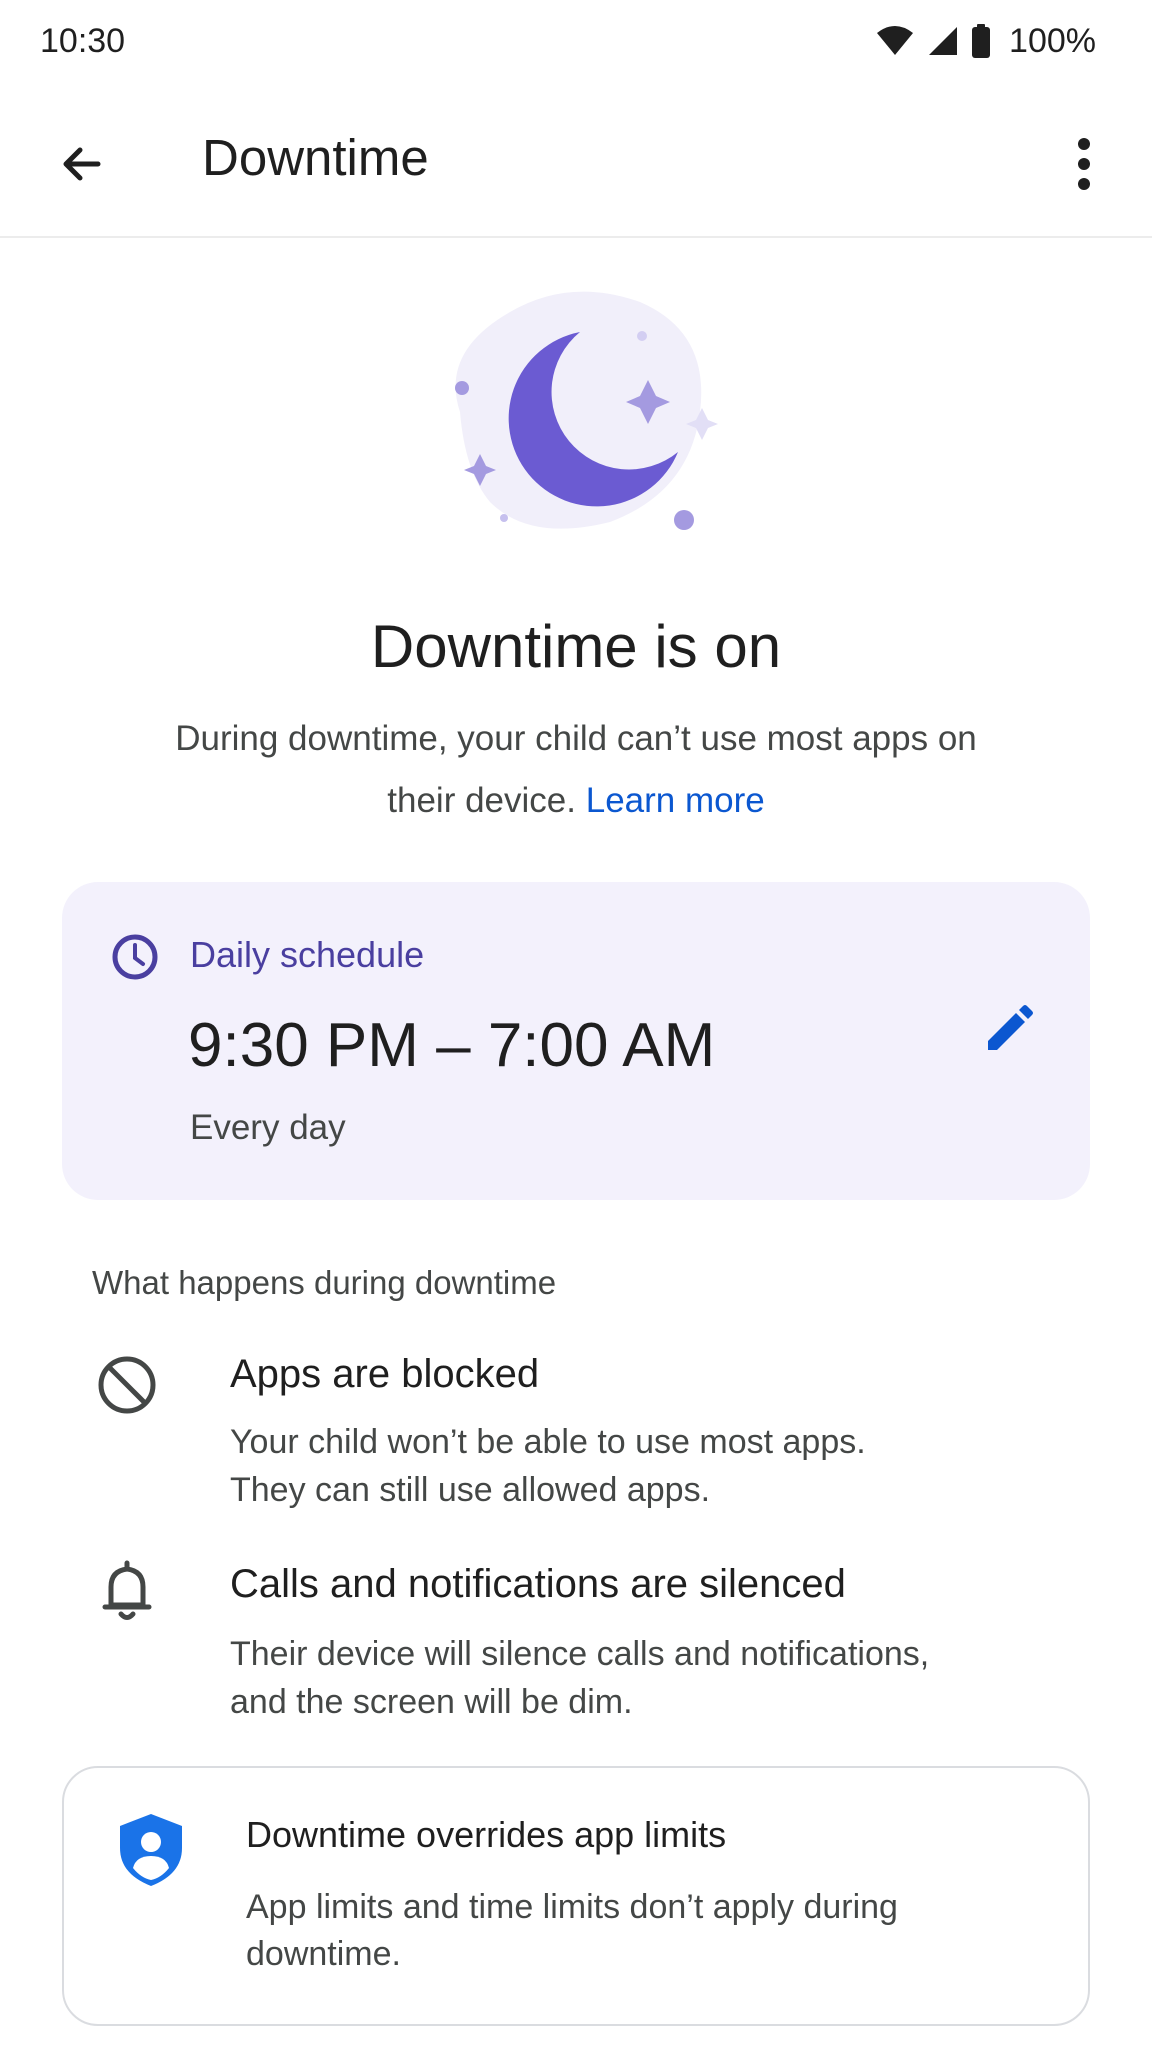 The height and width of the screenshot is (2048, 1152). What do you see at coordinates (315, 157) in the screenshot?
I see `page-title: Downtime` at bounding box center [315, 157].